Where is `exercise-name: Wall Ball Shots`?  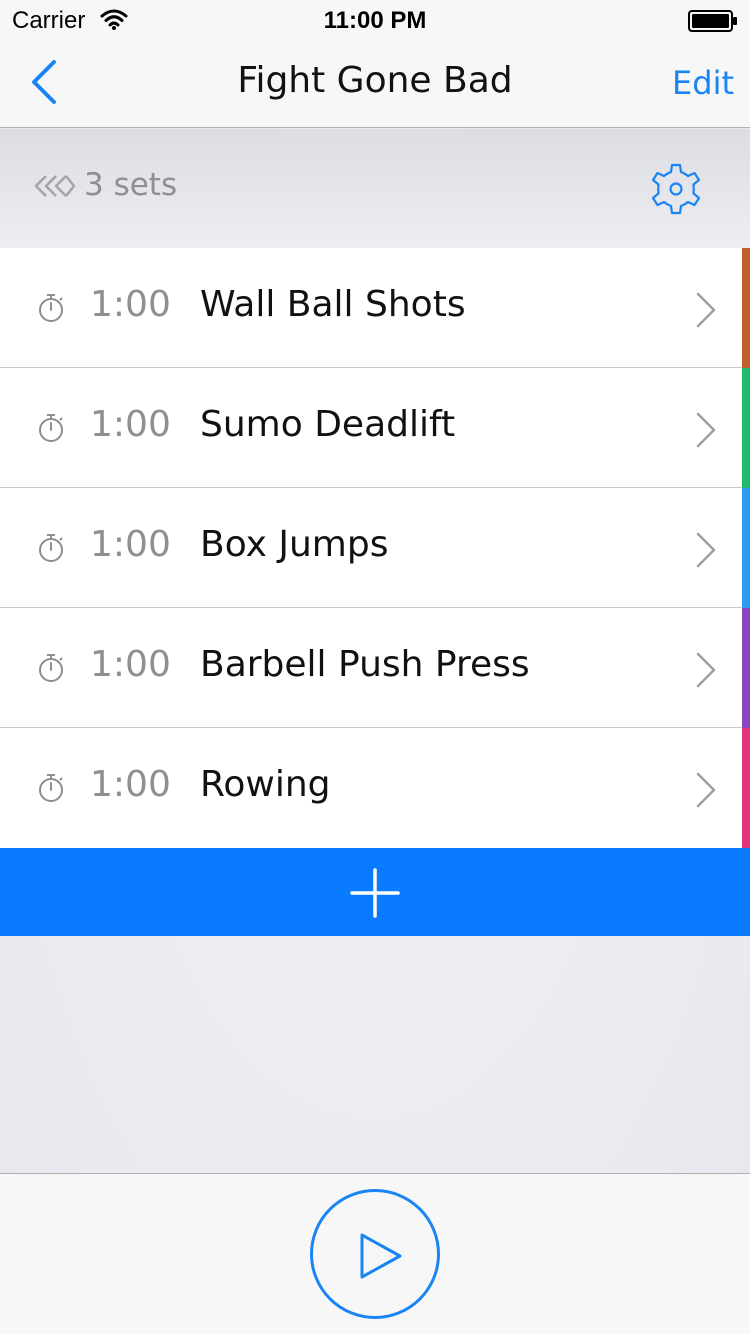 exercise-name: Wall Ball Shots is located at coordinates (333, 304).